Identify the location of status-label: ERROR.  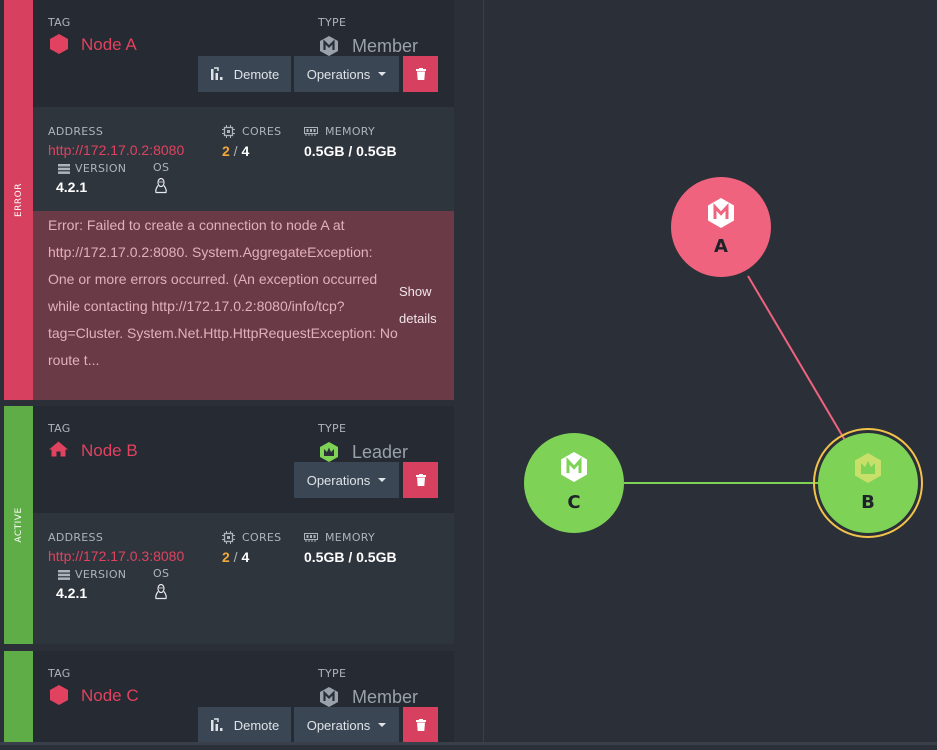
(18, 200).